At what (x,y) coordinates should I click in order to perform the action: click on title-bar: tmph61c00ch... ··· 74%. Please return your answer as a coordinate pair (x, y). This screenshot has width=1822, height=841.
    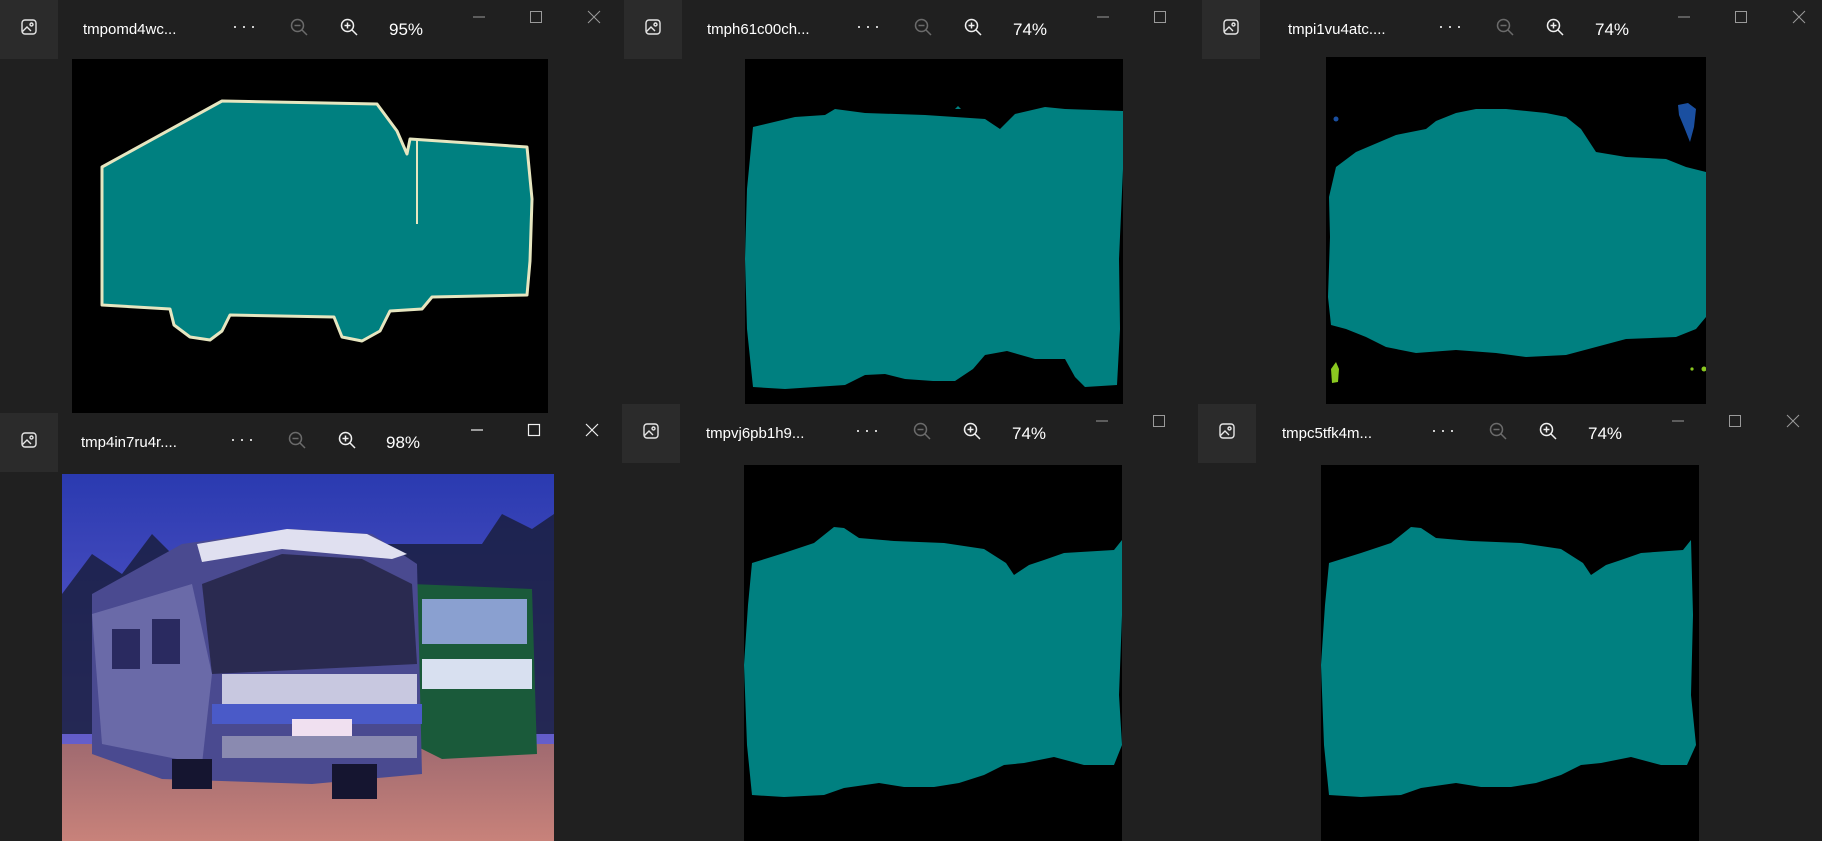
    Looking at the image, I should click on (913, 29).